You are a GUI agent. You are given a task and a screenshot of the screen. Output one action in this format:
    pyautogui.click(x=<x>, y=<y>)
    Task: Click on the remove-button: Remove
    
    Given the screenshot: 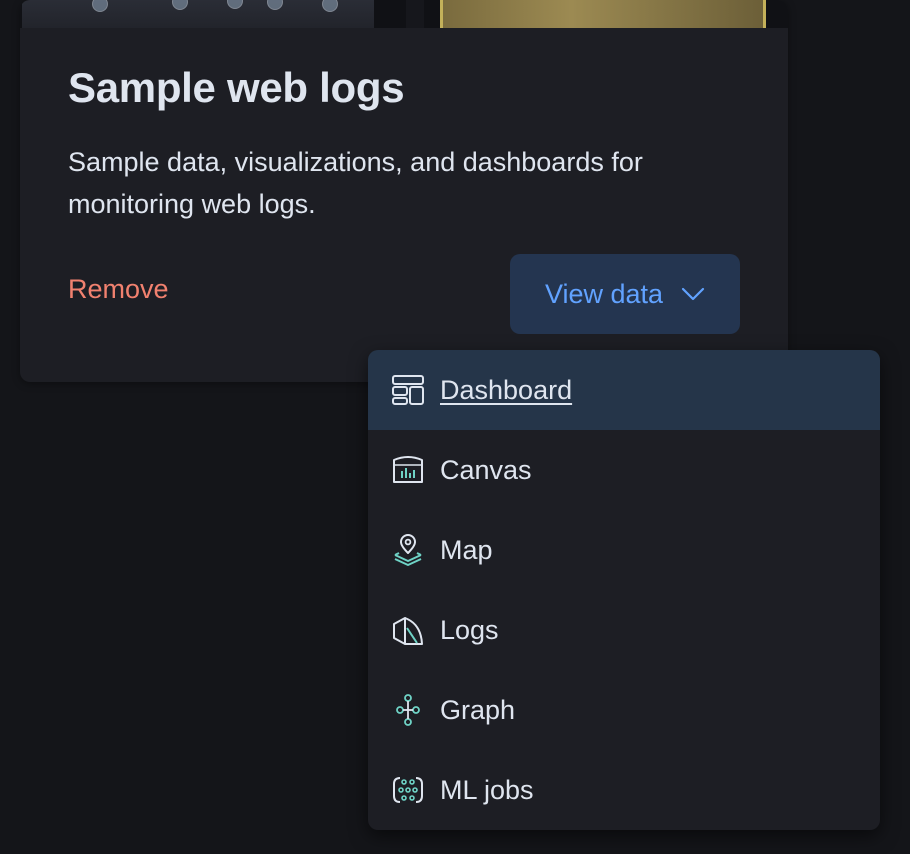 What is the action you would take?
    pyautogui.click(x=118, y=289)
    